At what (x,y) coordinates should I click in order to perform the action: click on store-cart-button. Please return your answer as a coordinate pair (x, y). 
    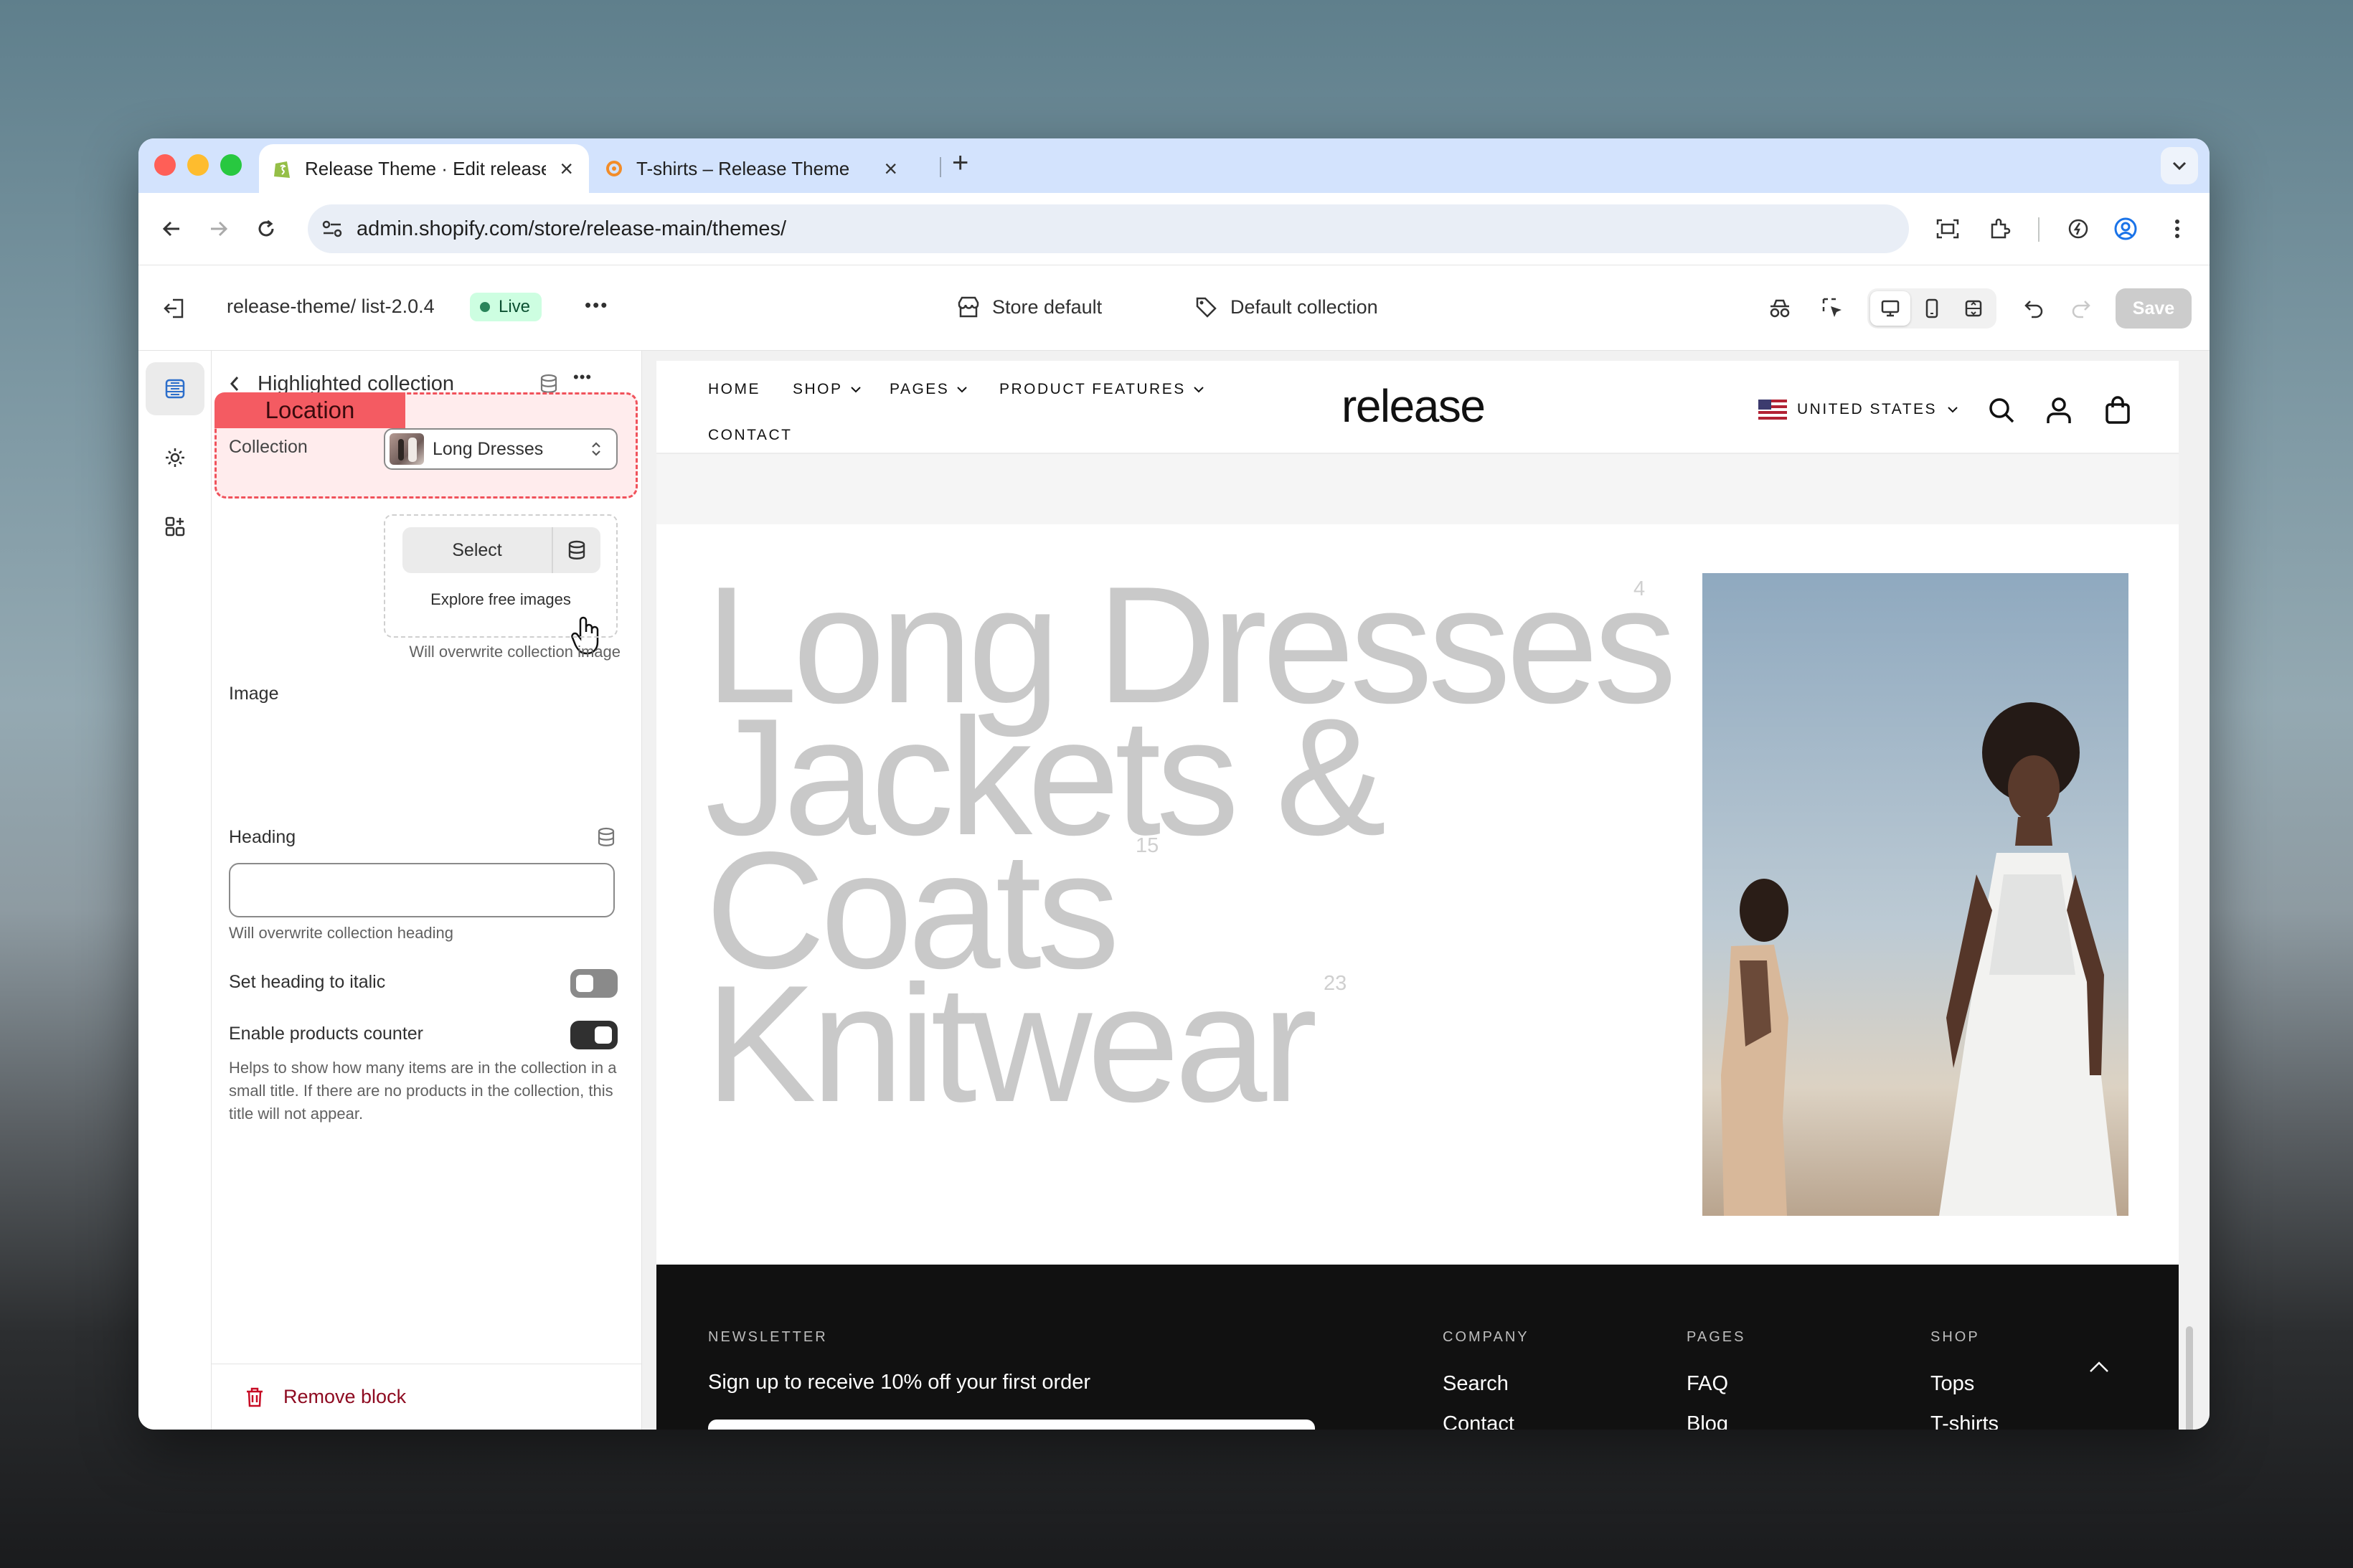
    Looking at the image, I should click on (2118, 410).